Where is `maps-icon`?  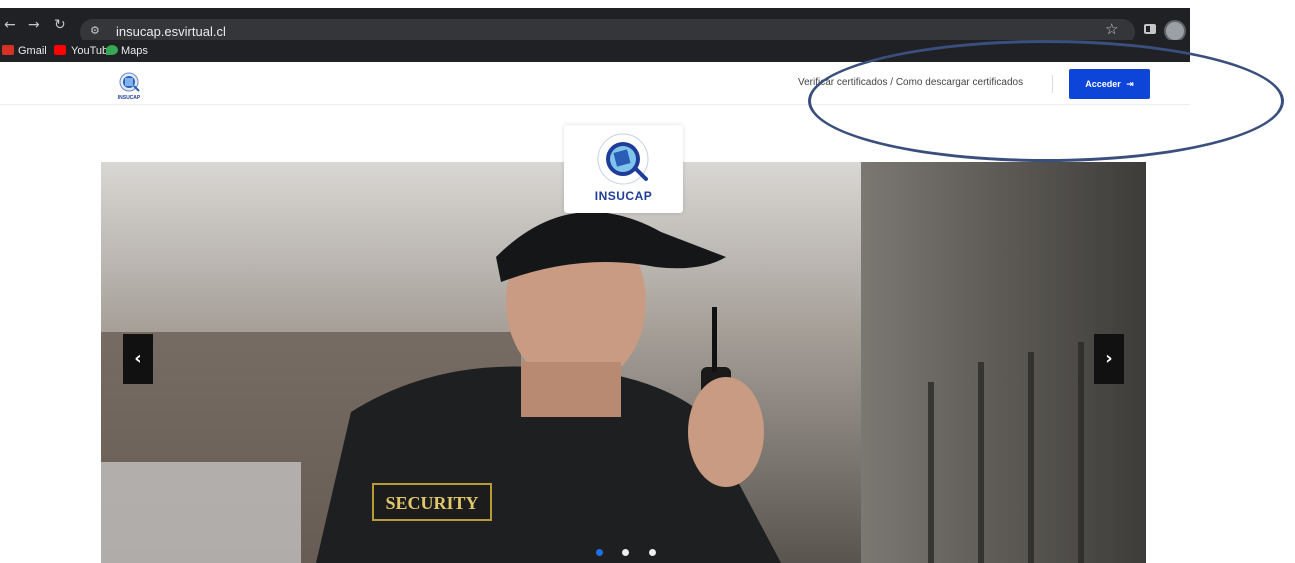 maps-icon is located at coordinates (112, 50).